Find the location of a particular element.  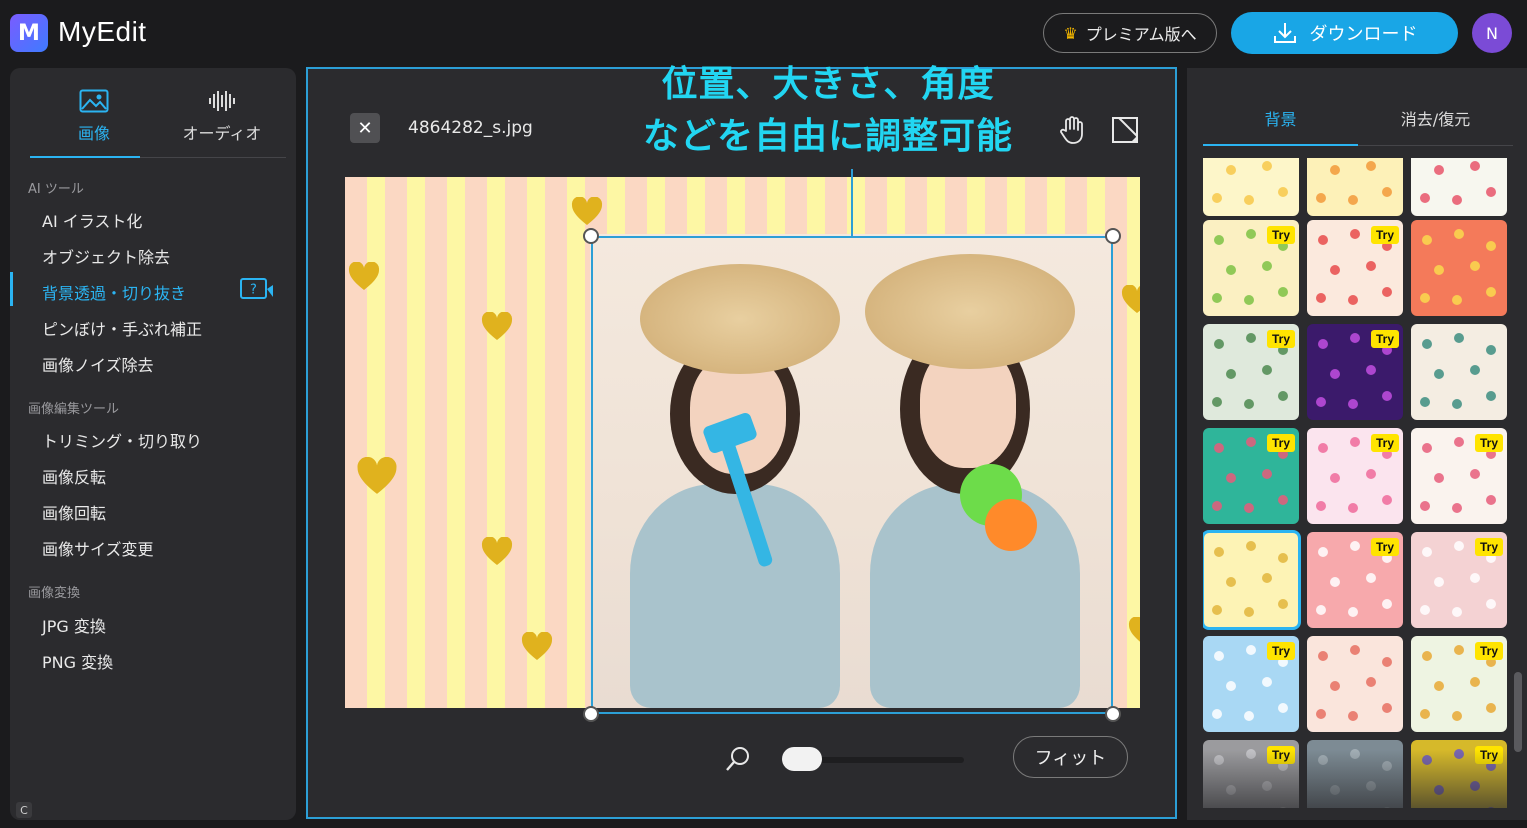

tab-erase-restore: 消去/復元 is located at coordinates (1435, 116).